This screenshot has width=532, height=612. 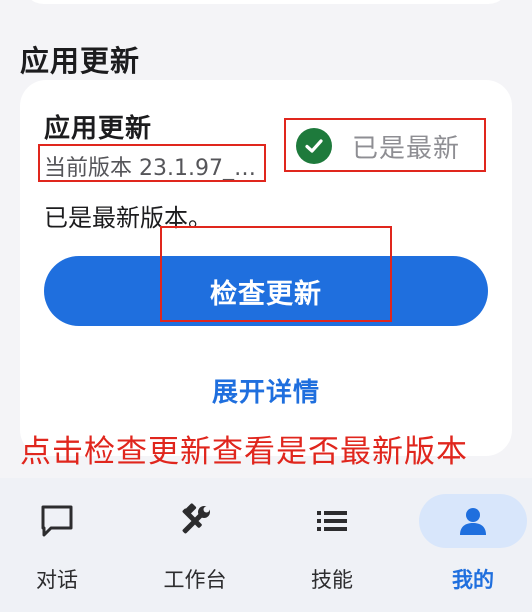 What do you see at coordinates (195, 580) in the screenshot?
I see `nav-label-workbench: 工作台` at bounding box center [195, 580].